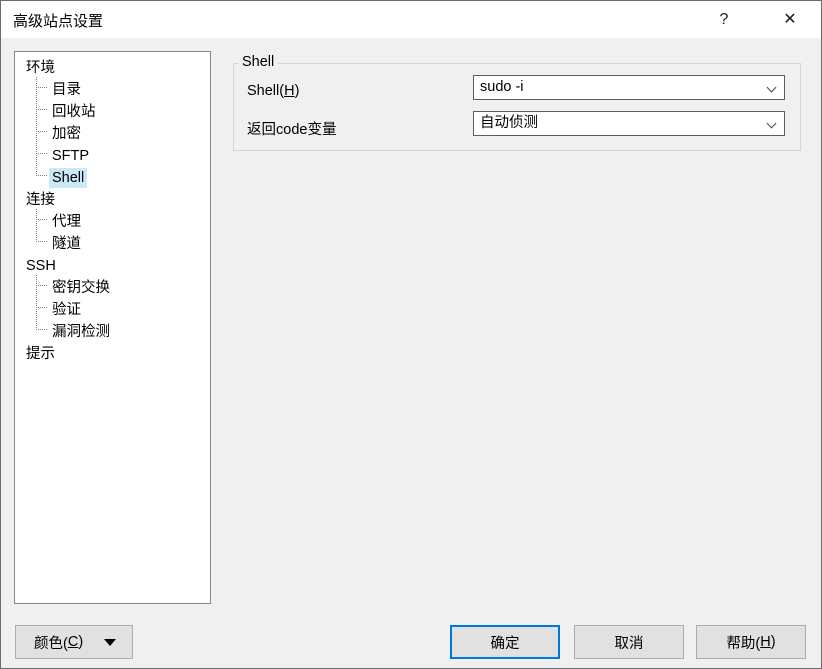  Describe the element at coordinates (258, 62) in the screenshot. I see `shell-group-title: Shell` at that location.